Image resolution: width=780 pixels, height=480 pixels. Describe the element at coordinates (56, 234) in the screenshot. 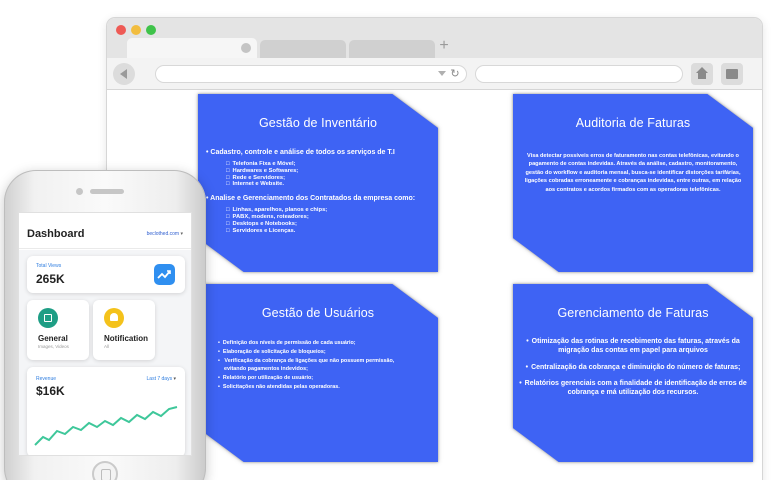

I see `dashboard-title: Dashboard` at that location.